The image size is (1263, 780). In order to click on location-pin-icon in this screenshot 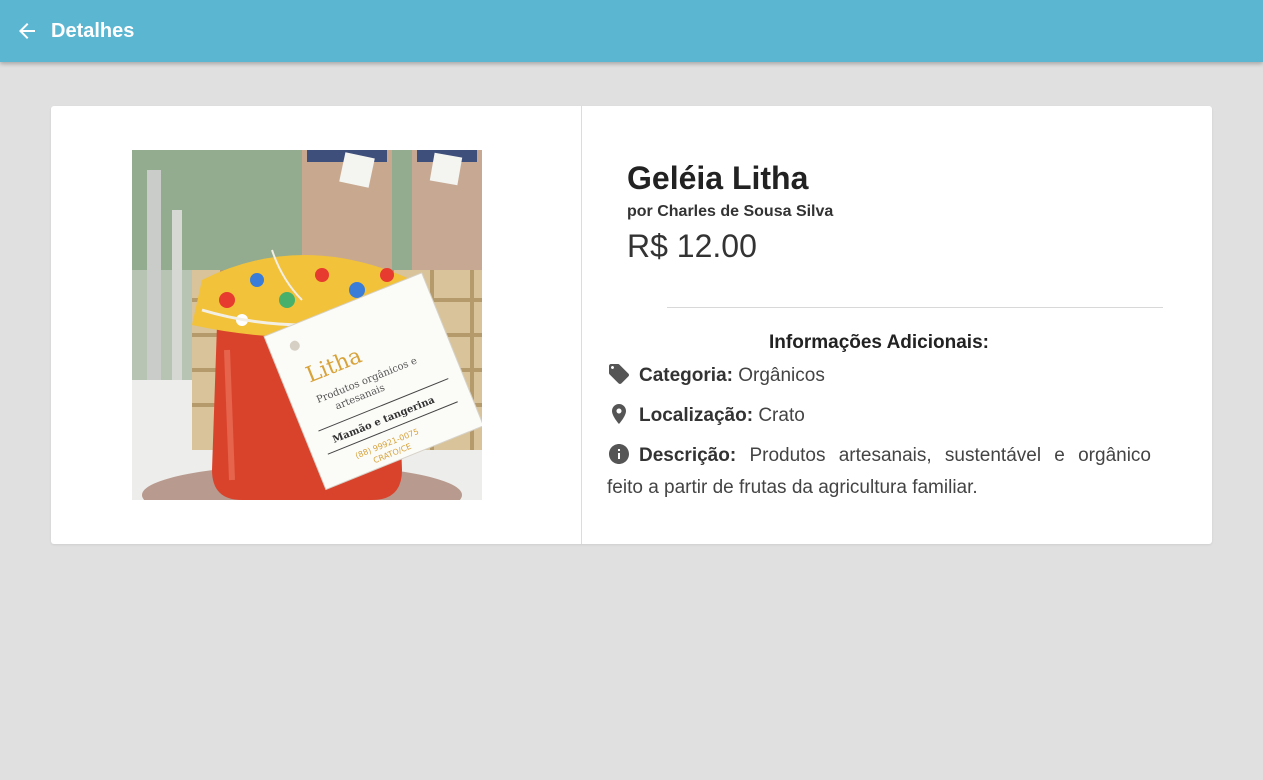, I will do `click(619, 414)`.